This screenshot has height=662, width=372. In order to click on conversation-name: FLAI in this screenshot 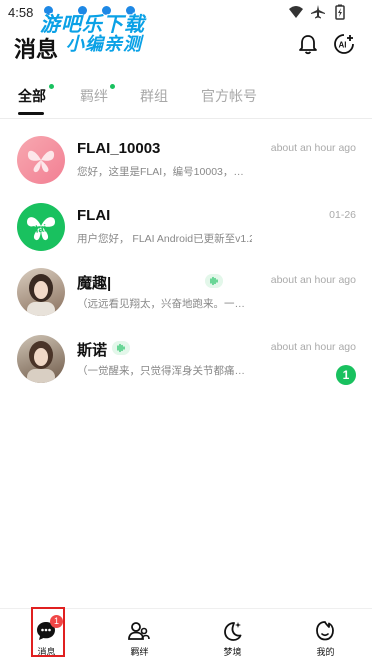, I will do `click(94, 215)`.